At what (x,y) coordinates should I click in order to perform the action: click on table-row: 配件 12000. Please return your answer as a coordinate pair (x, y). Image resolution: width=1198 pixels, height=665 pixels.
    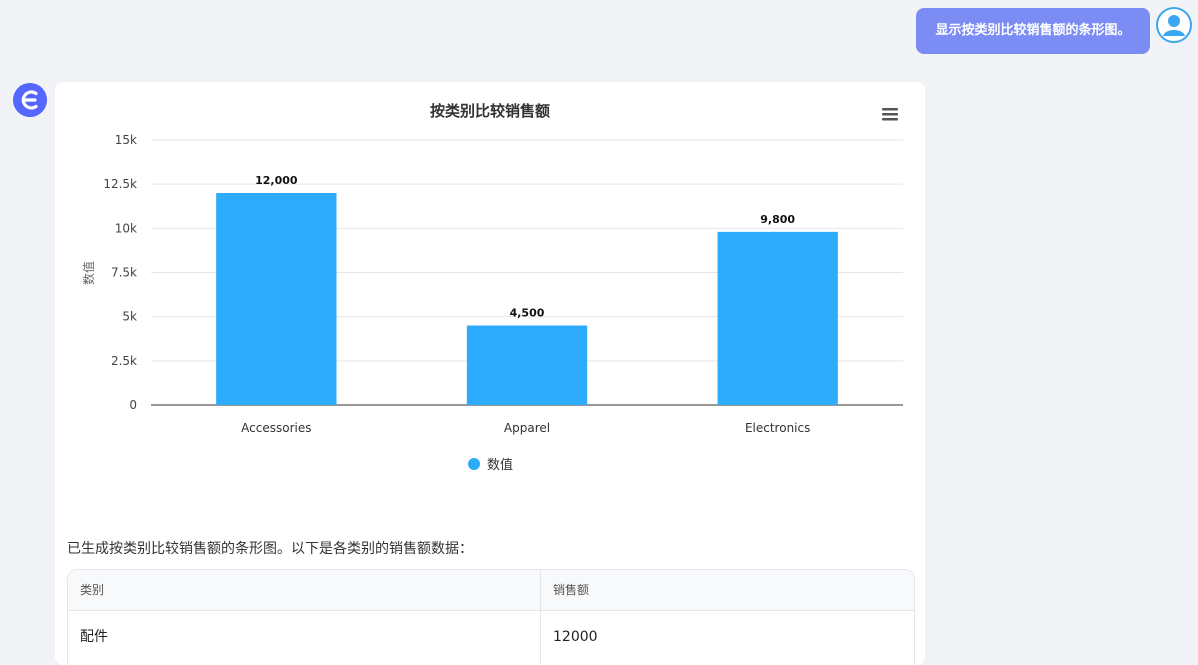
    Looking at the image, I should click on (491, 637).